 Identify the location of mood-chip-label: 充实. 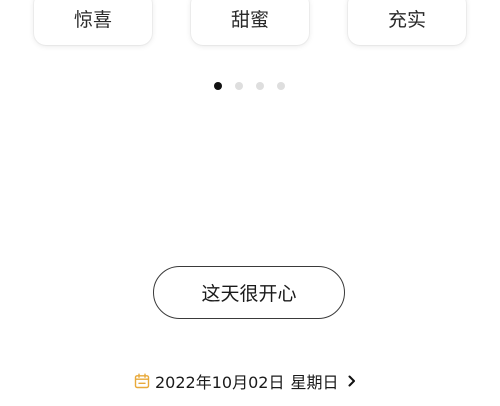
(406, 20).